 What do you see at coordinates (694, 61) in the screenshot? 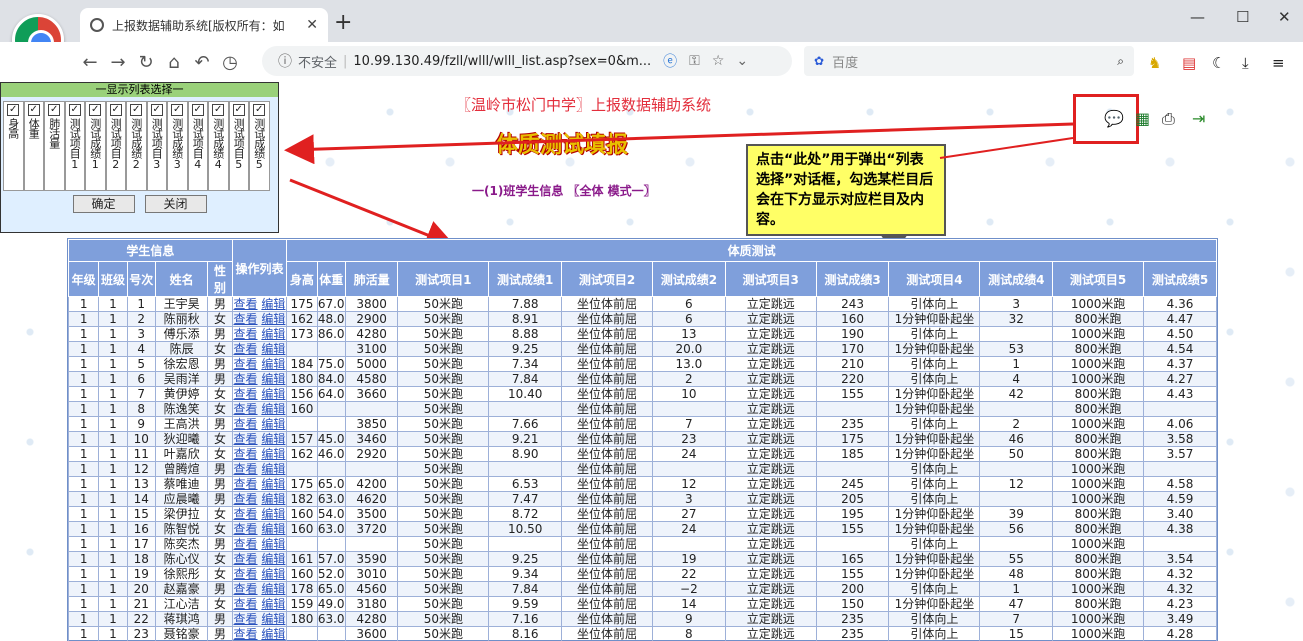
I see `key-icon: ⚿` at bounding box center [694, 61].